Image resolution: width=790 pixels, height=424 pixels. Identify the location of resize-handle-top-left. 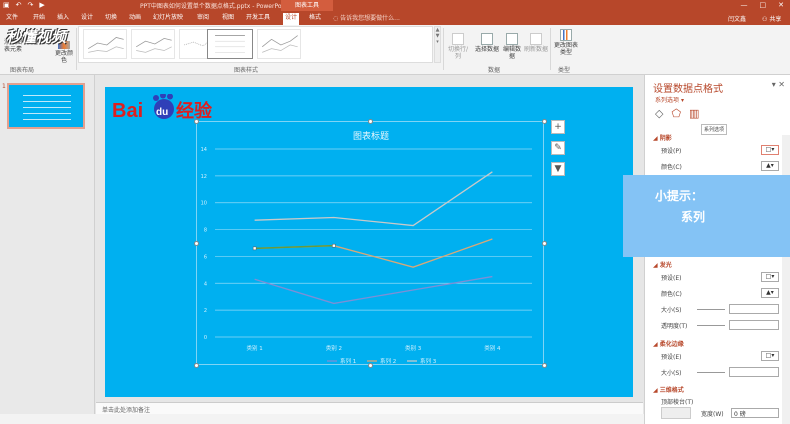
(196, 121).